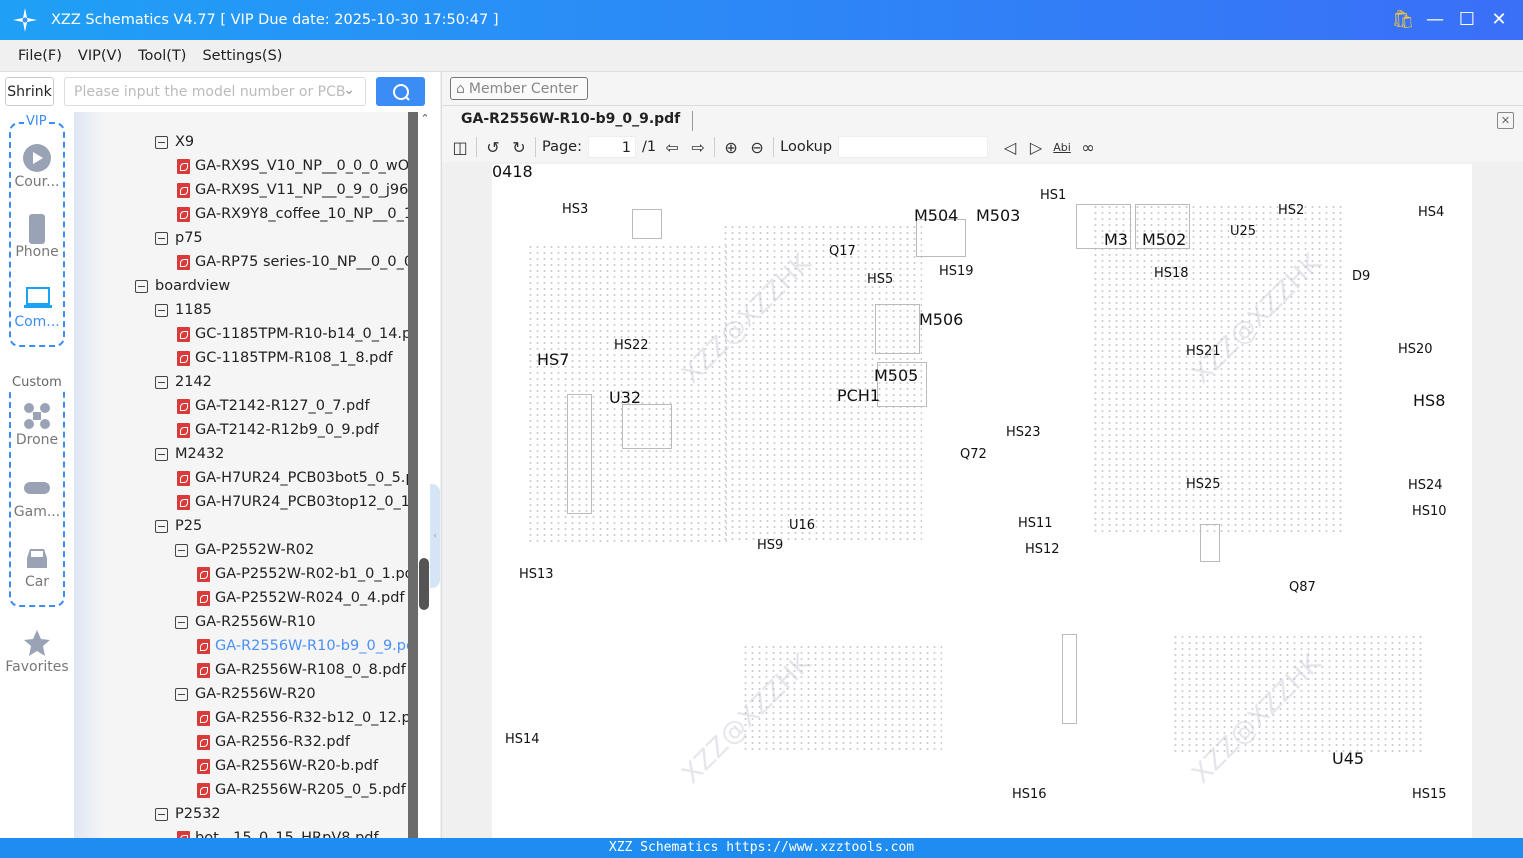  What do you see at coordinates (493, 147) in the screenshot?
I see `rotate-left-icon: ↺` at bounding box center [493, 147].